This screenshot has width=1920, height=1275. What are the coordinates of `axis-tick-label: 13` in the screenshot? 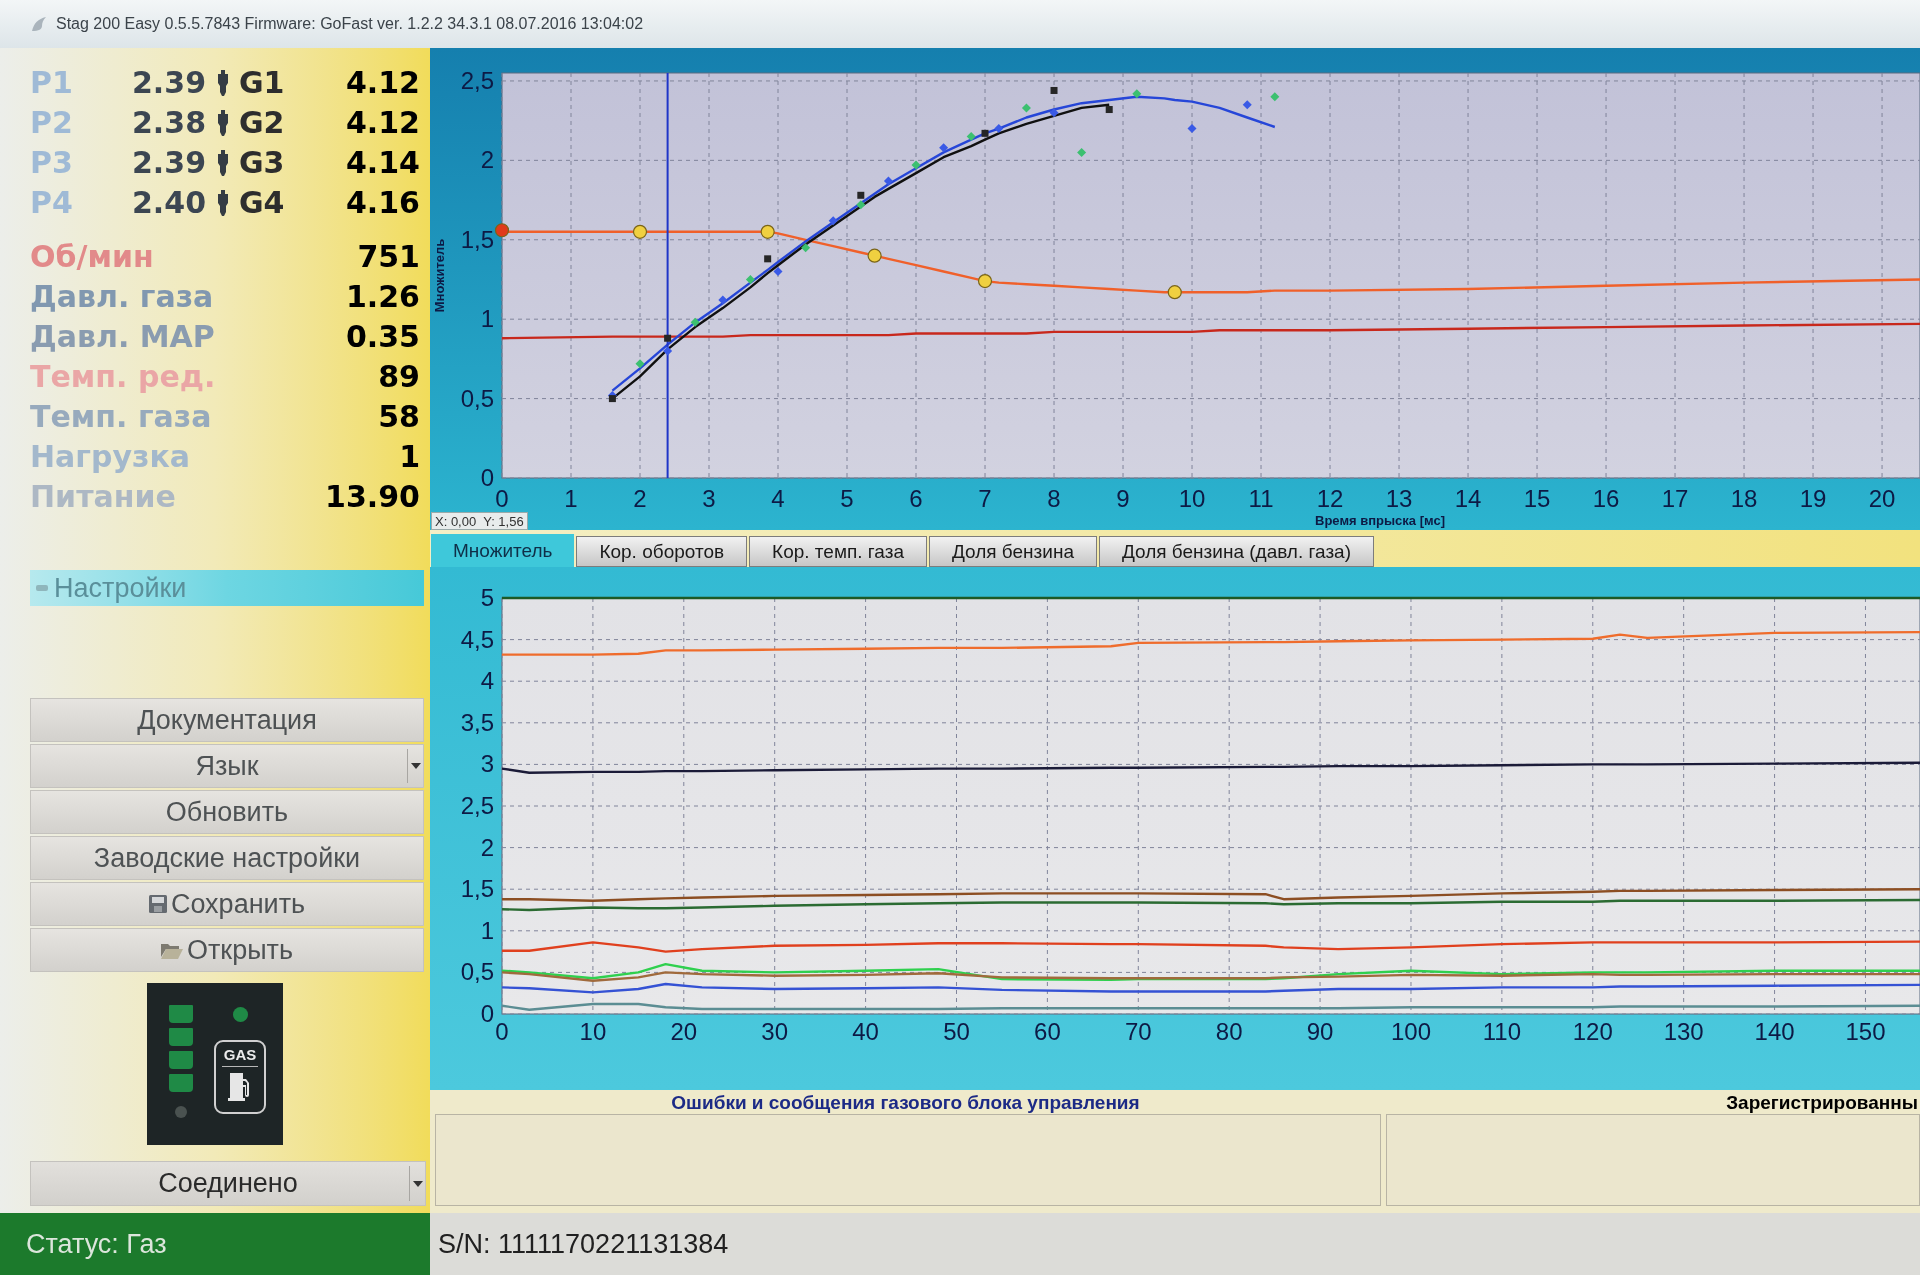 It's located at (1399, 498).